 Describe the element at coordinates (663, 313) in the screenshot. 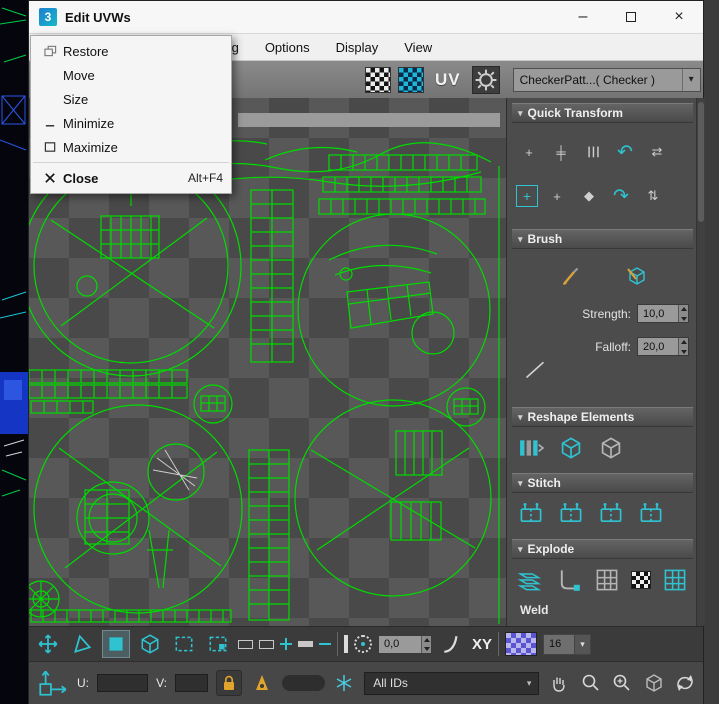

I see `strength-field: 10,0` at that location.